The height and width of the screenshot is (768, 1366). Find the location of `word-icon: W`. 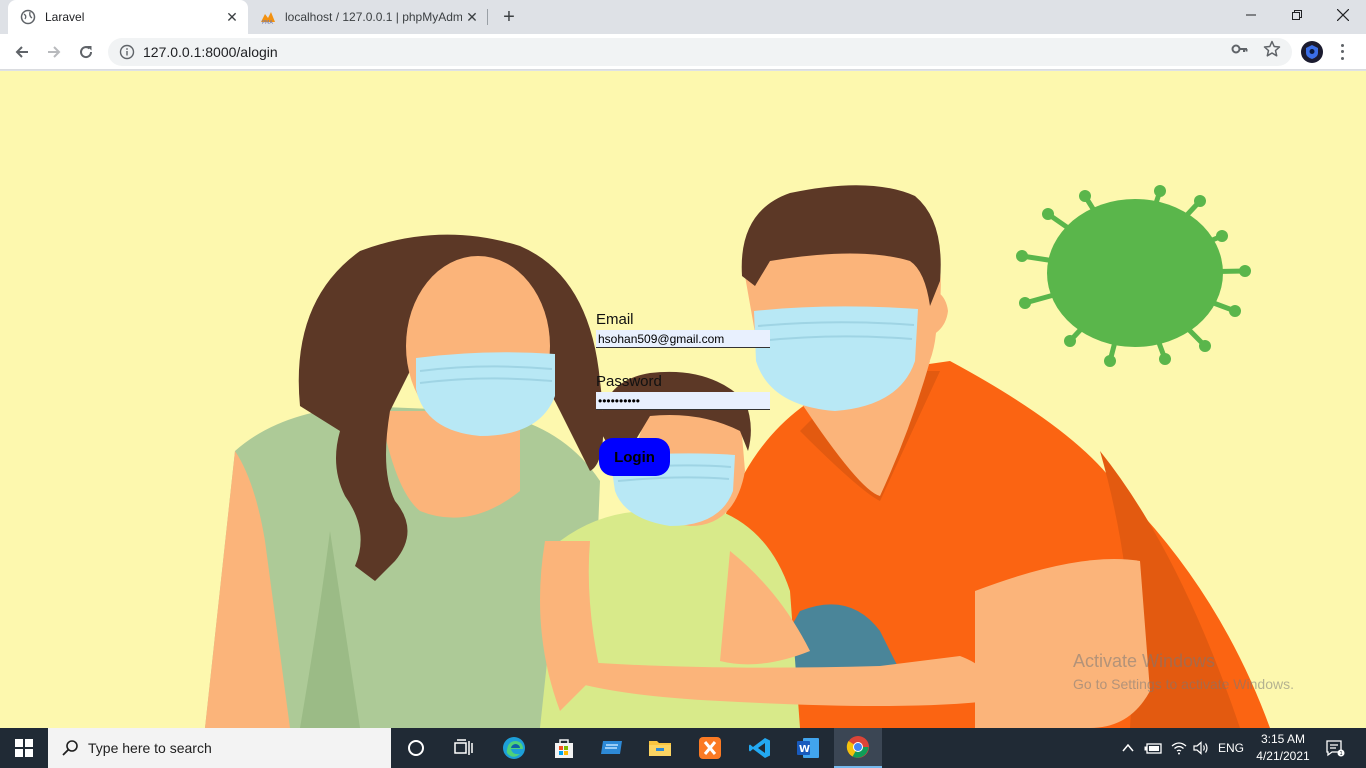

word-icon: W is located at coordinates (808, 748).